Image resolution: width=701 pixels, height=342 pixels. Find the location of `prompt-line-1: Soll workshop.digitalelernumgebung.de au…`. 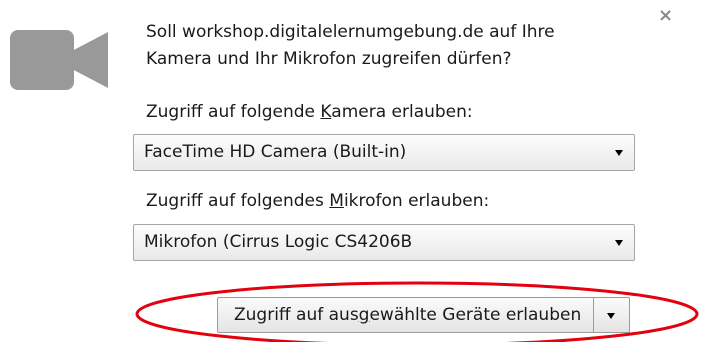

prompt-line-1: Soll workshop.digitalelernumgebung.de au… is located at coordinates (350, 32).